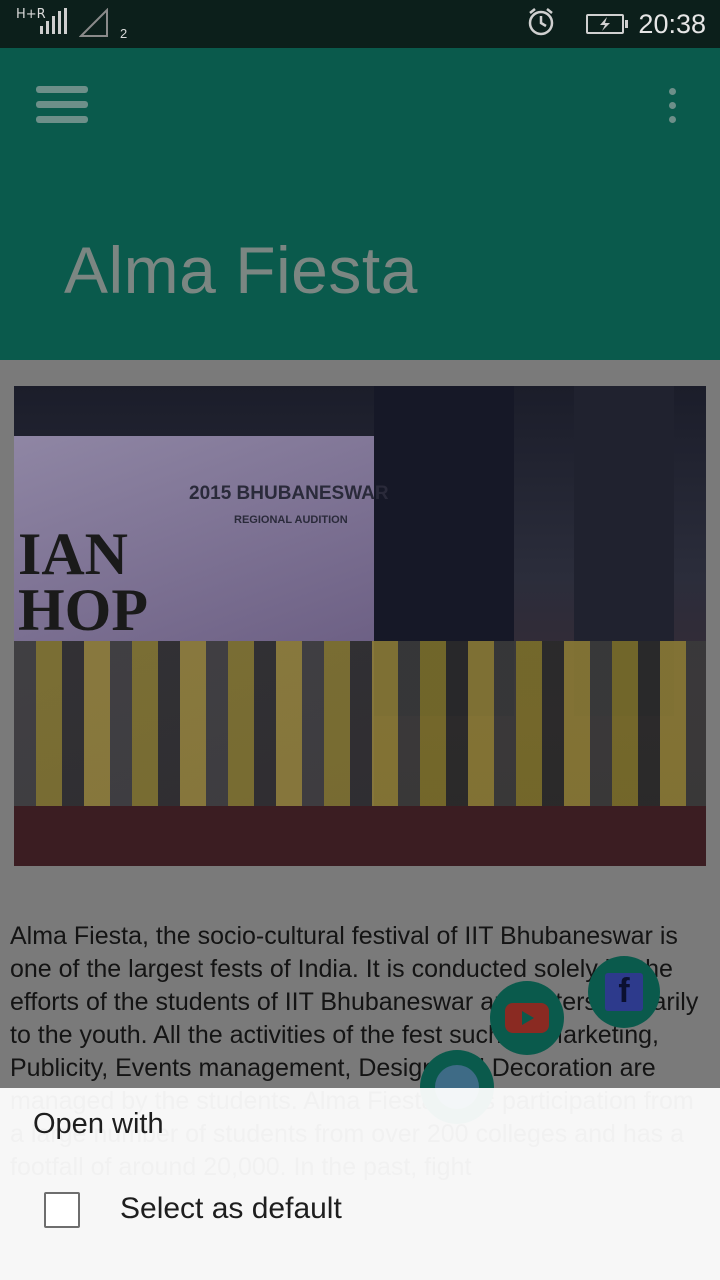 The height and width of the screenshot is (1280, 720). What do you see at coordinates (98, 1124) in the screenshot?
I see `sheet-title: Open with` at bounding box center [98, 1124].